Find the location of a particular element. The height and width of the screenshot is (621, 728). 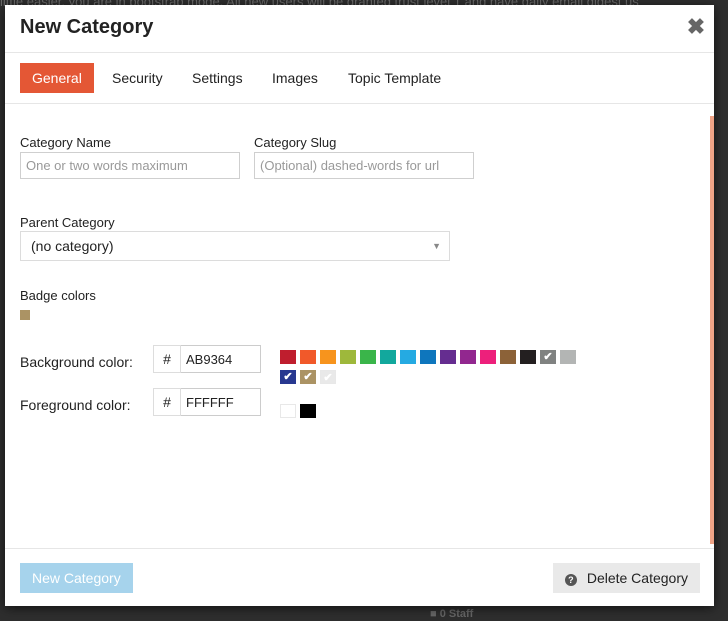

tab-settings: Settings is located at coordinates (217, 78).